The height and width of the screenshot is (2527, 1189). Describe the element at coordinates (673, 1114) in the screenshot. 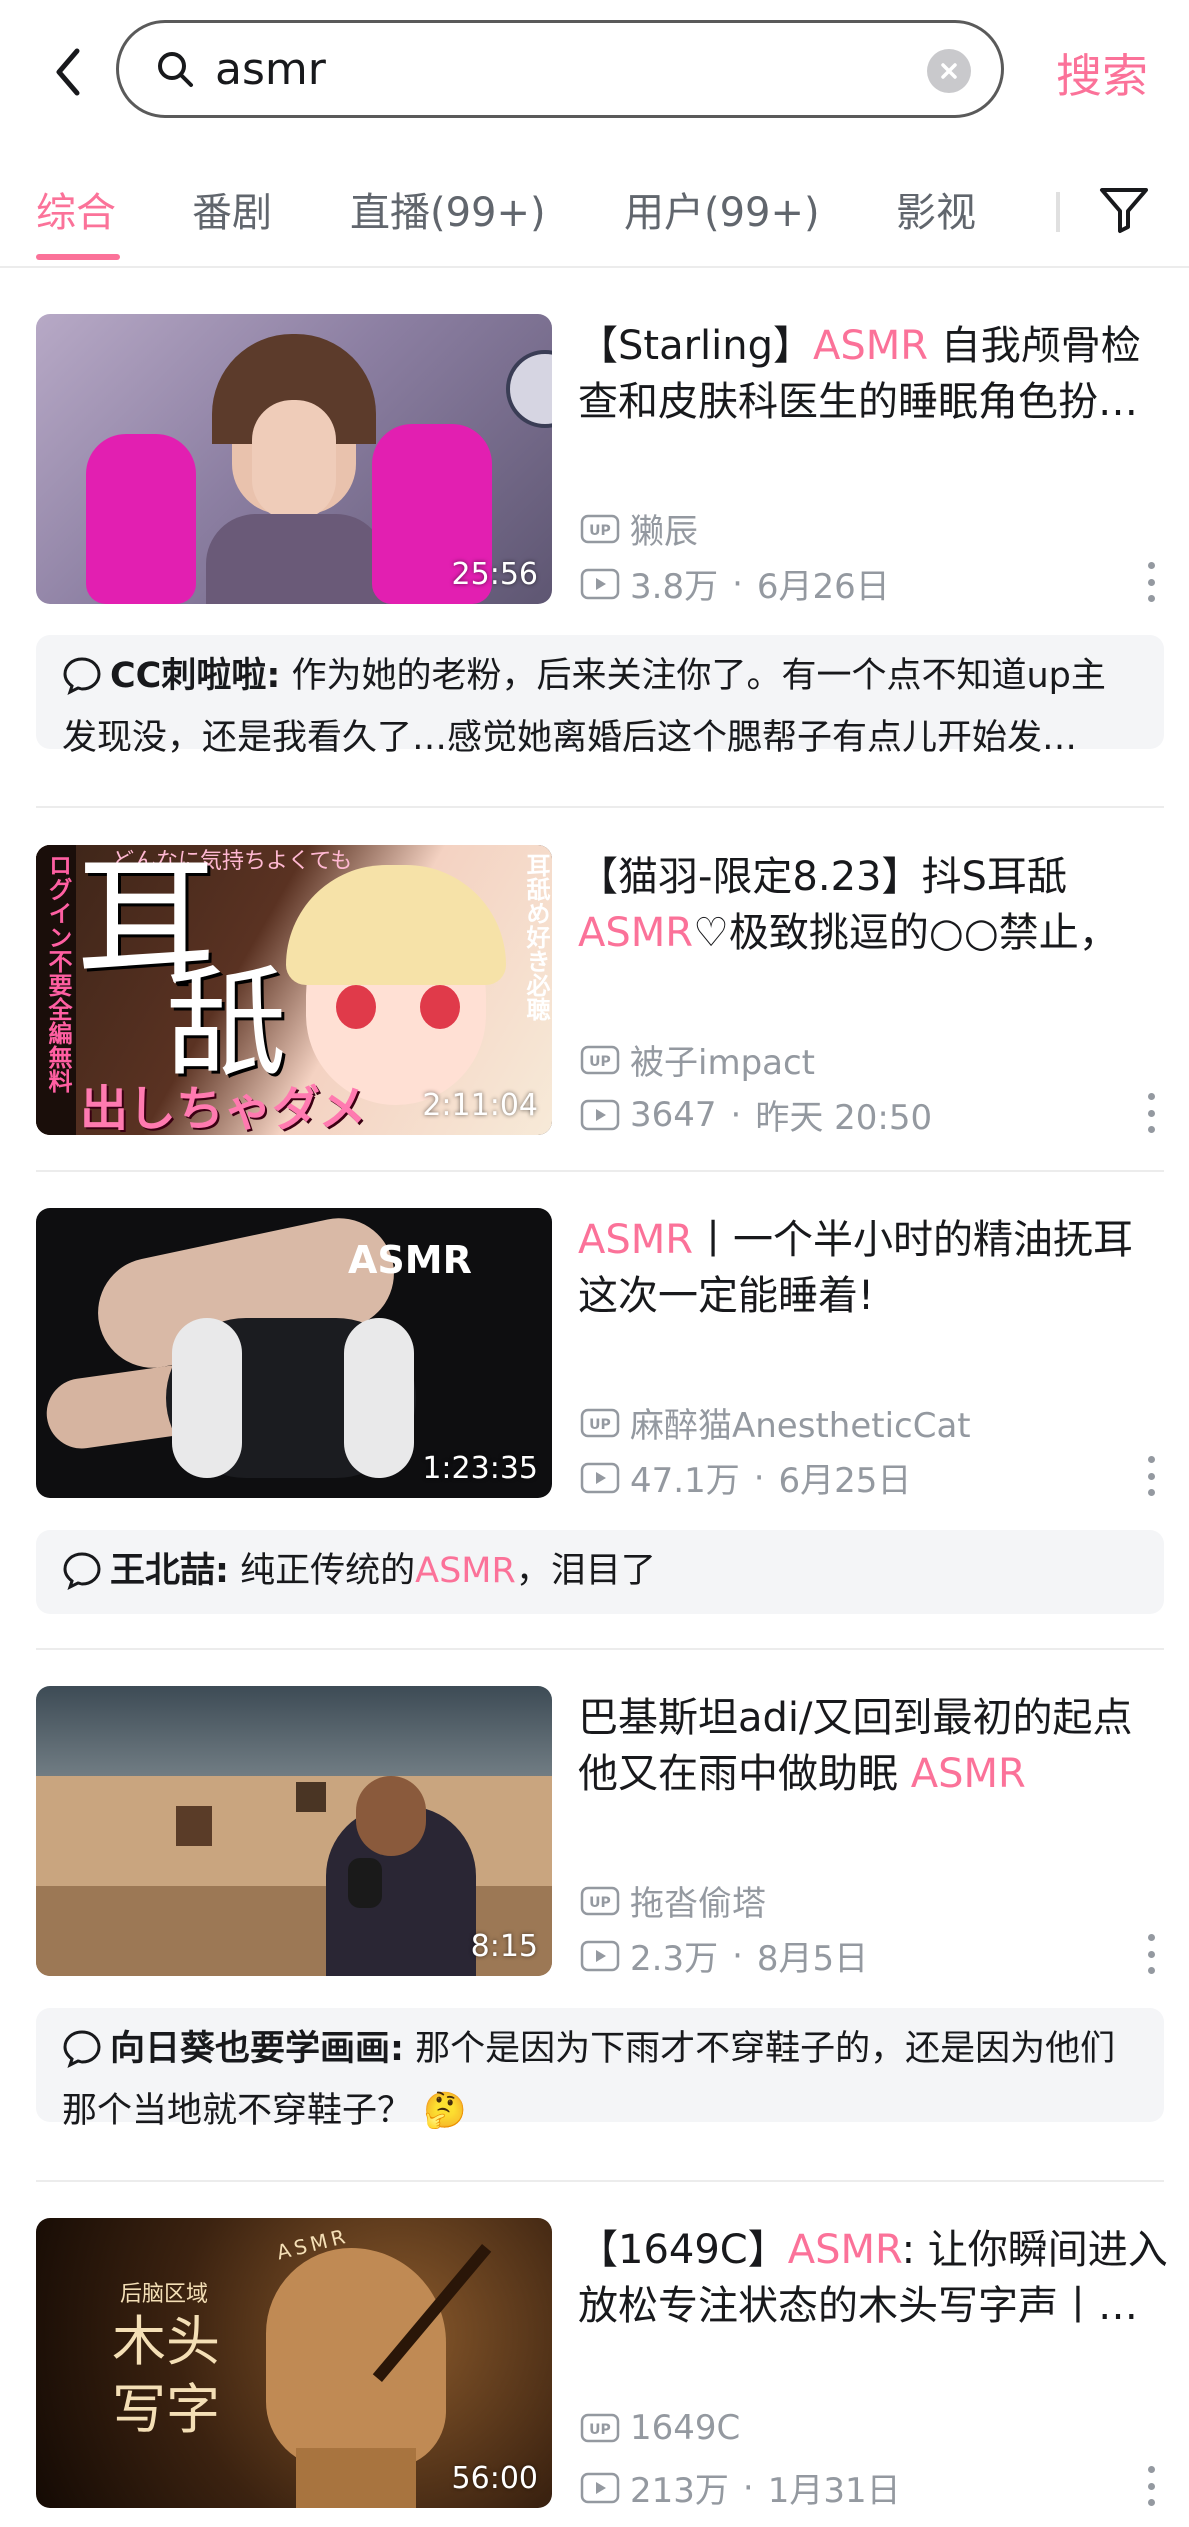

I see `view-count: 3647` at that location.